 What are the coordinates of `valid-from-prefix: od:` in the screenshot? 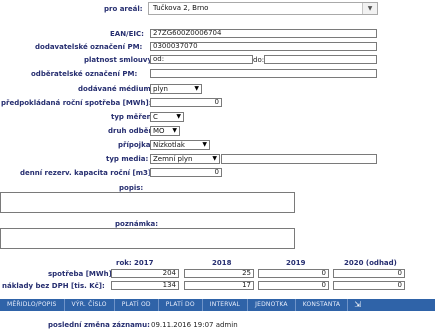 It's located at (159, 59).